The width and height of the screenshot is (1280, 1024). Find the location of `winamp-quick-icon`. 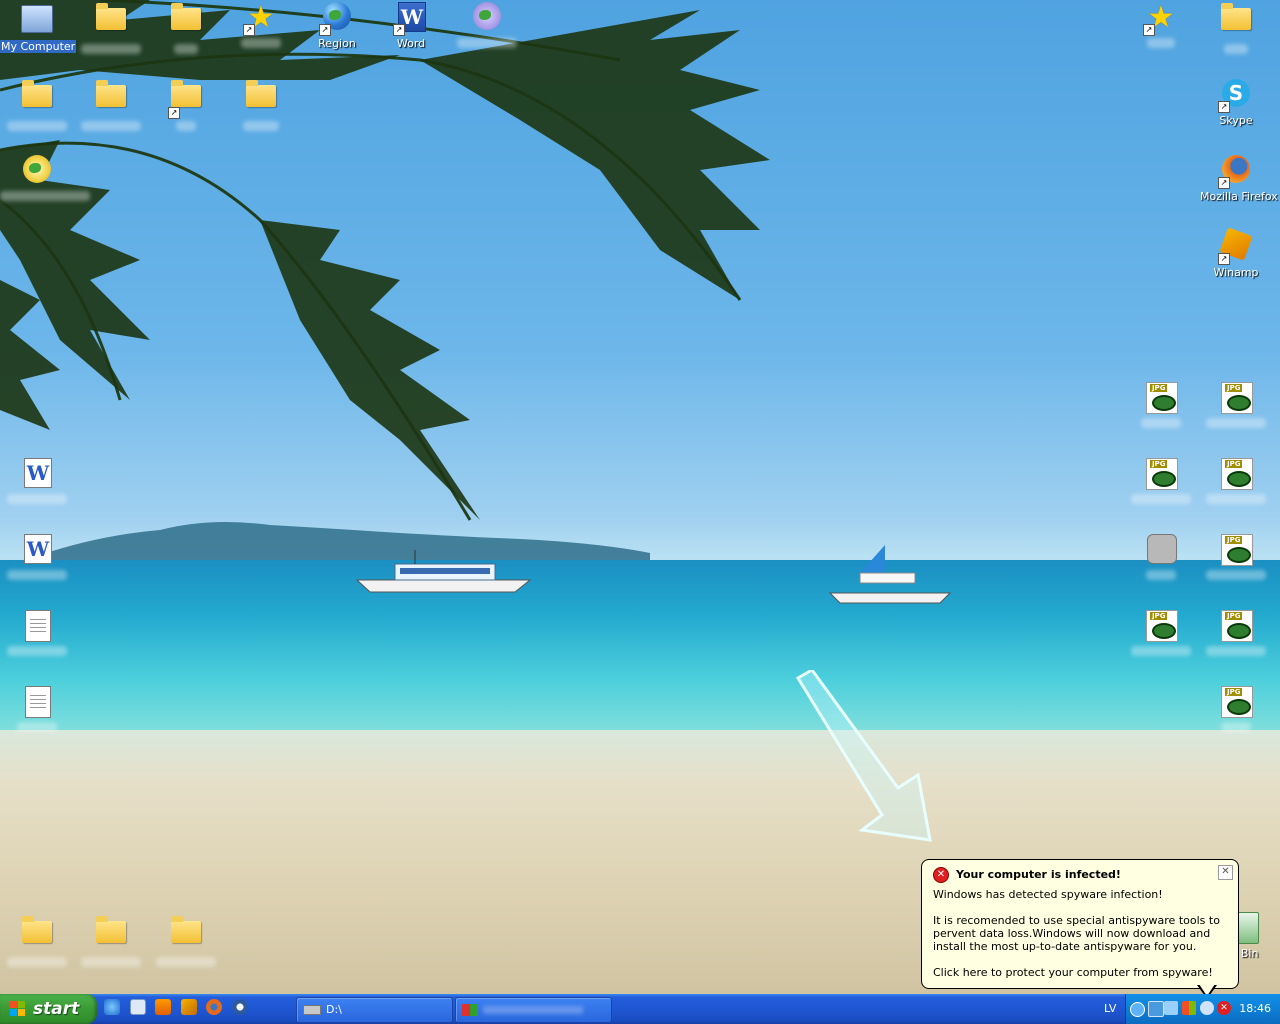

winamp-quick-icon is located at coordinates (188, 1007).